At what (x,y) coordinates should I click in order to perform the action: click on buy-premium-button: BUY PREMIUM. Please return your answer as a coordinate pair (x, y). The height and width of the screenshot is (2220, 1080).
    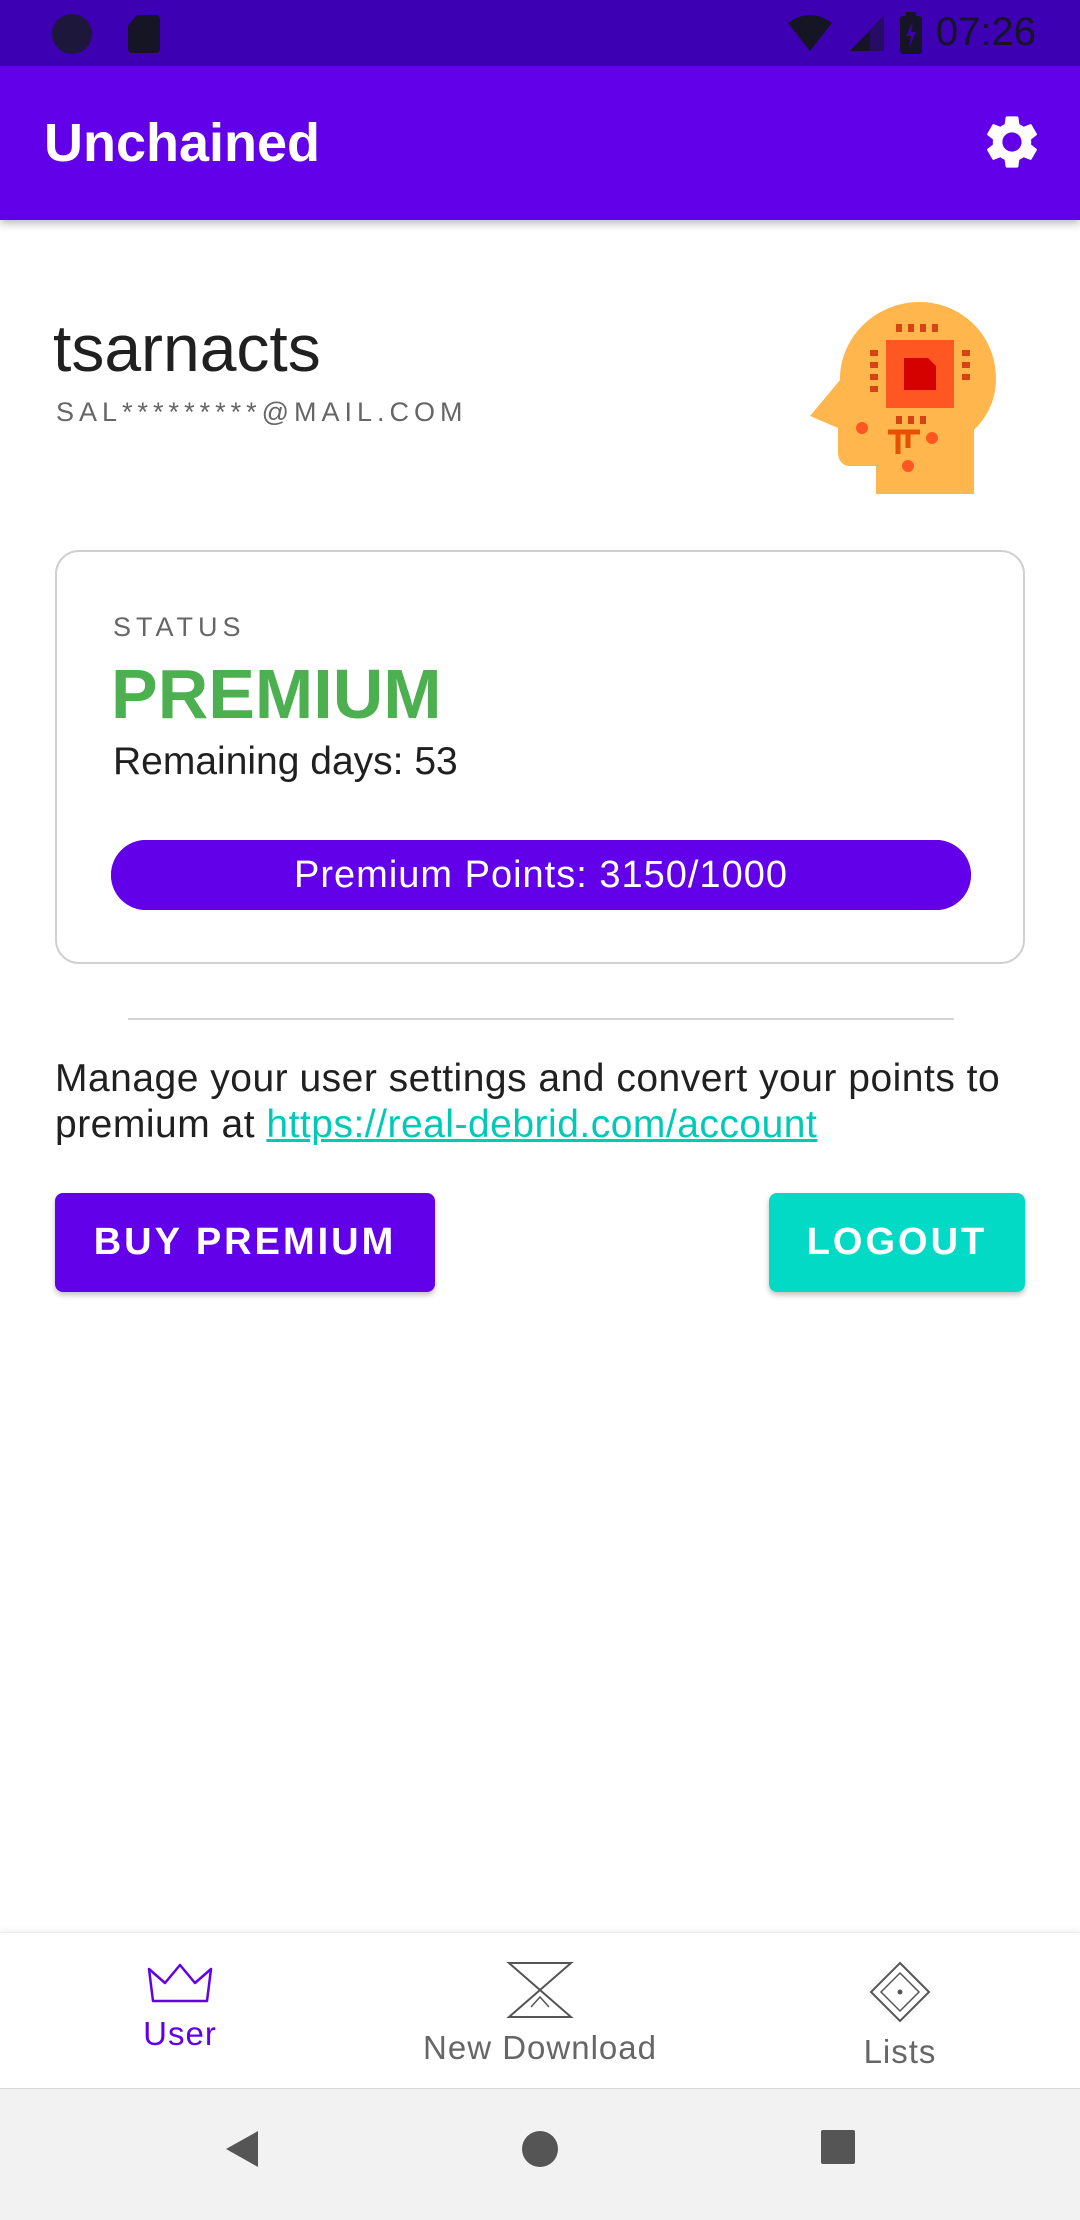
    Looking at the image, I should click on (245, 1242).